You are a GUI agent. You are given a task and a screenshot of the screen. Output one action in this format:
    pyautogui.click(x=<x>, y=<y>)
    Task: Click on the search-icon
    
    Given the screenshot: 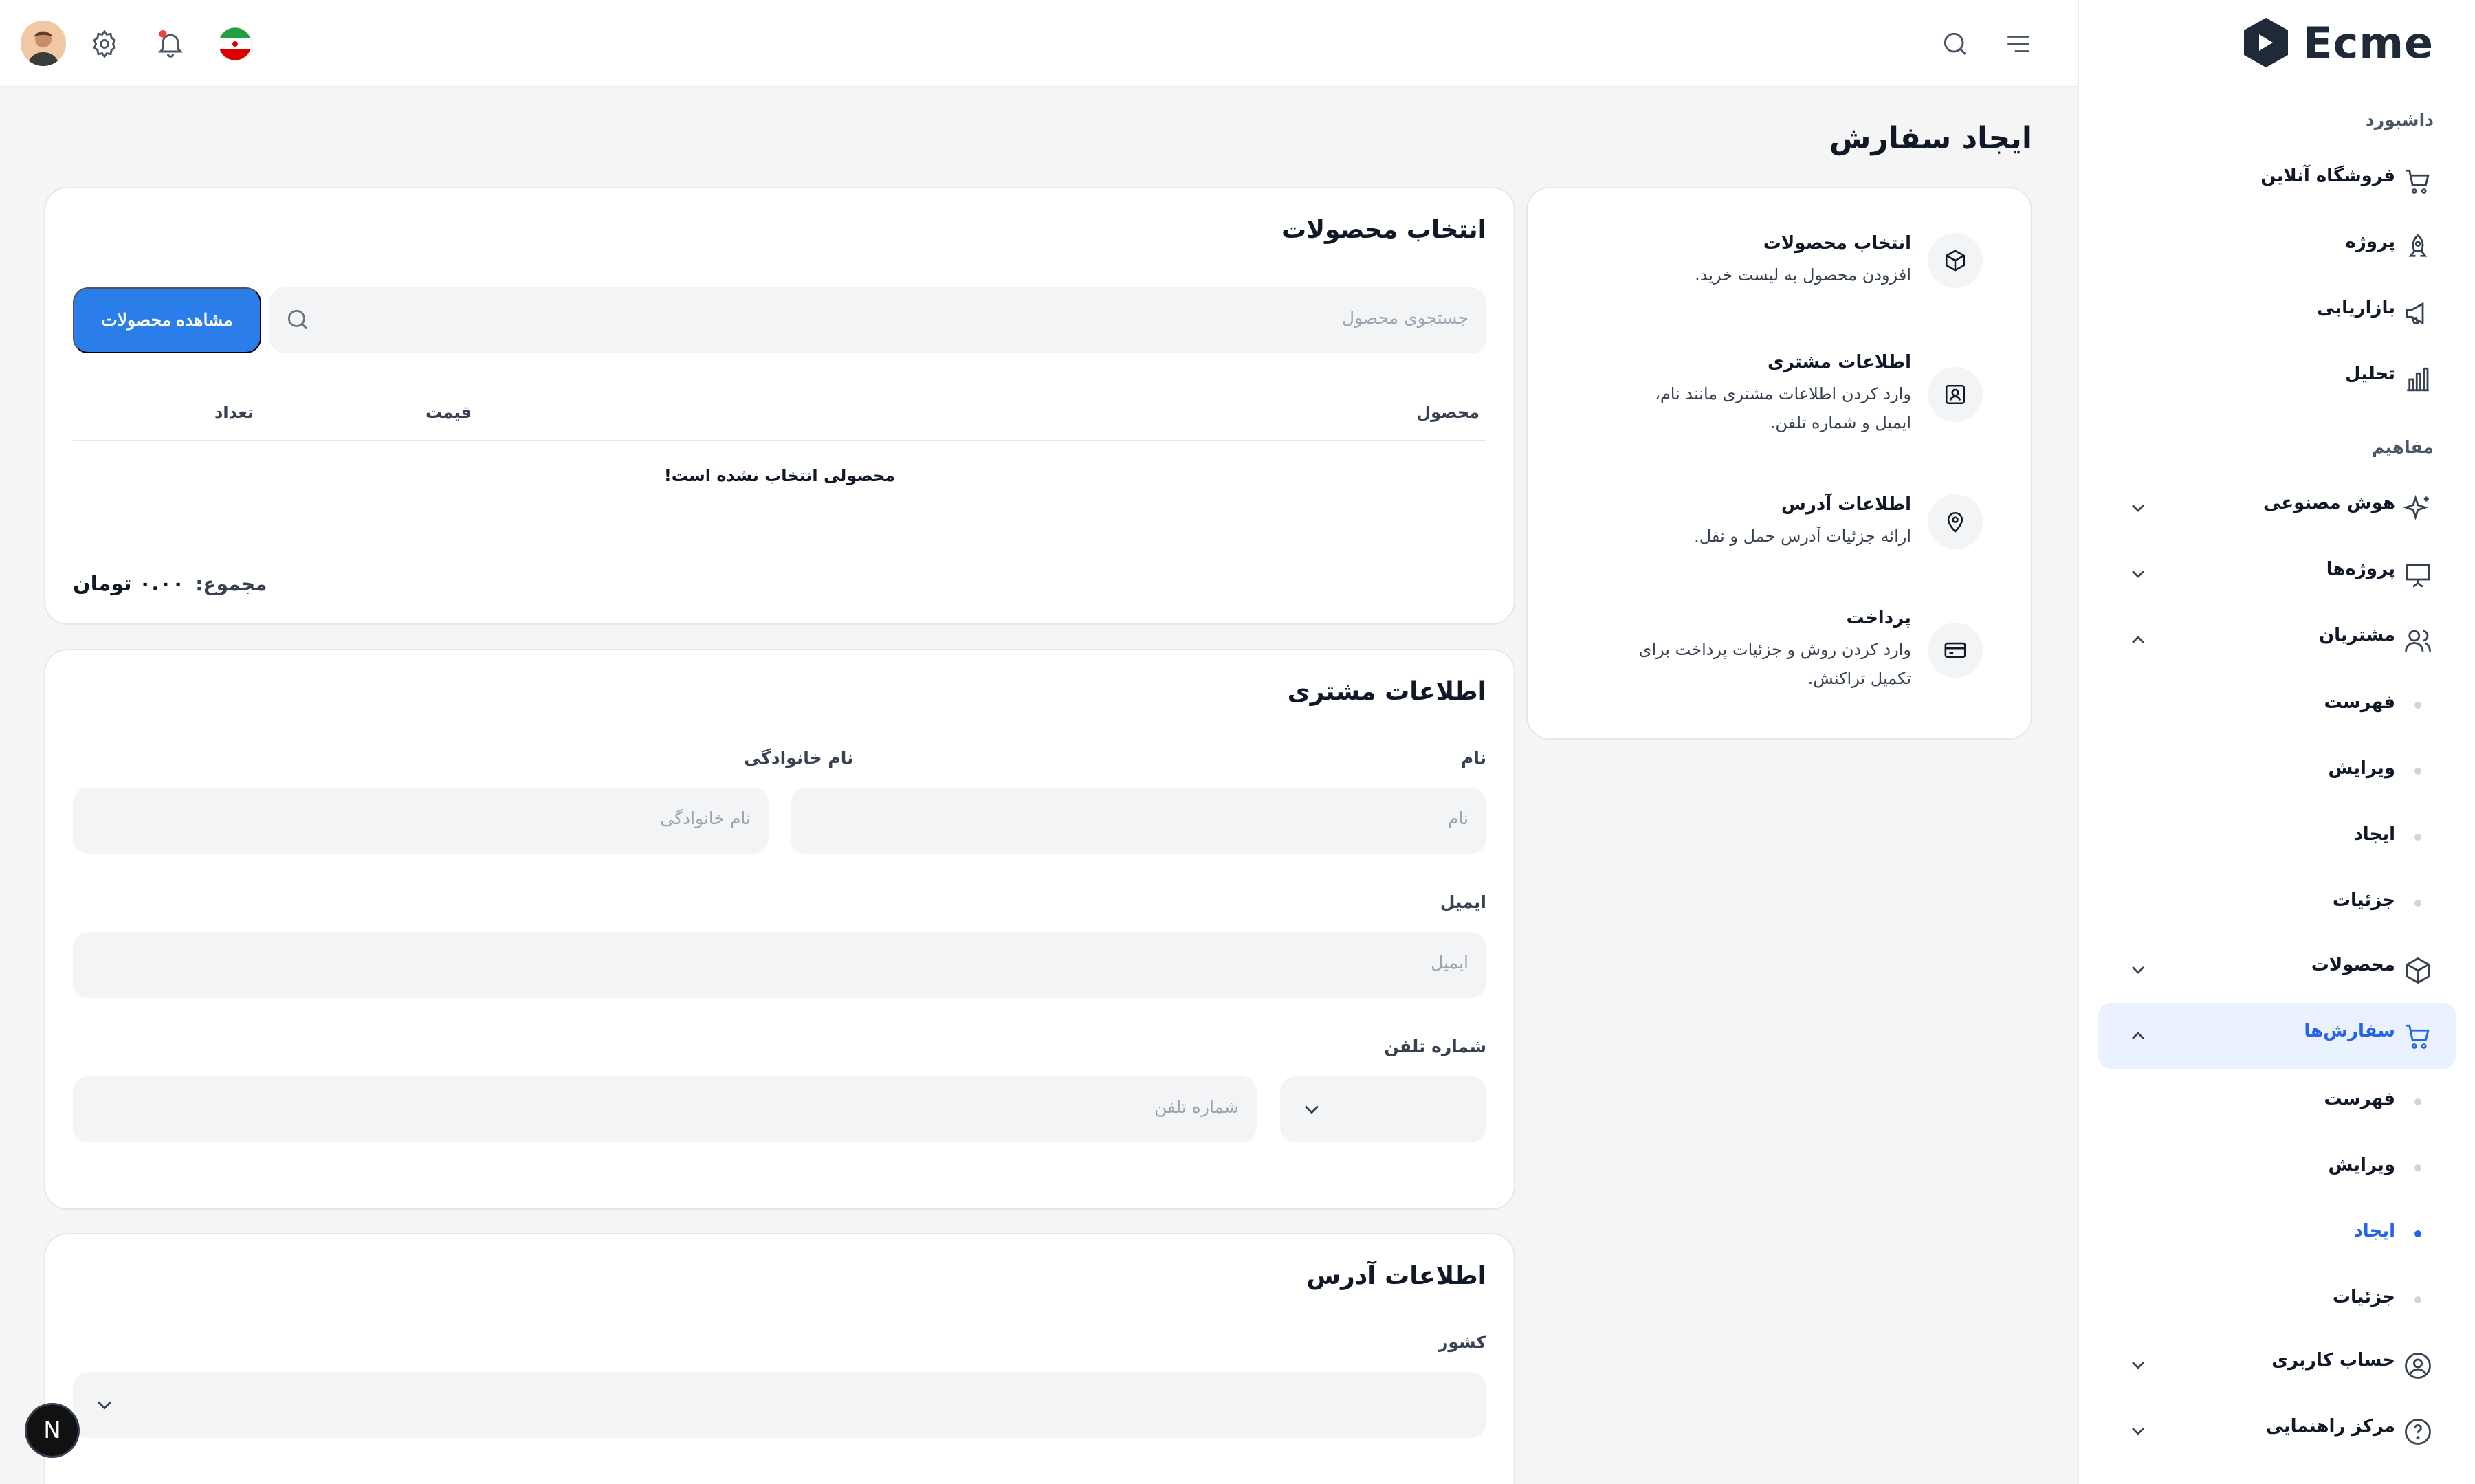 What is the action you would take?
    pyautogui.click(x=1955, y=43)
    